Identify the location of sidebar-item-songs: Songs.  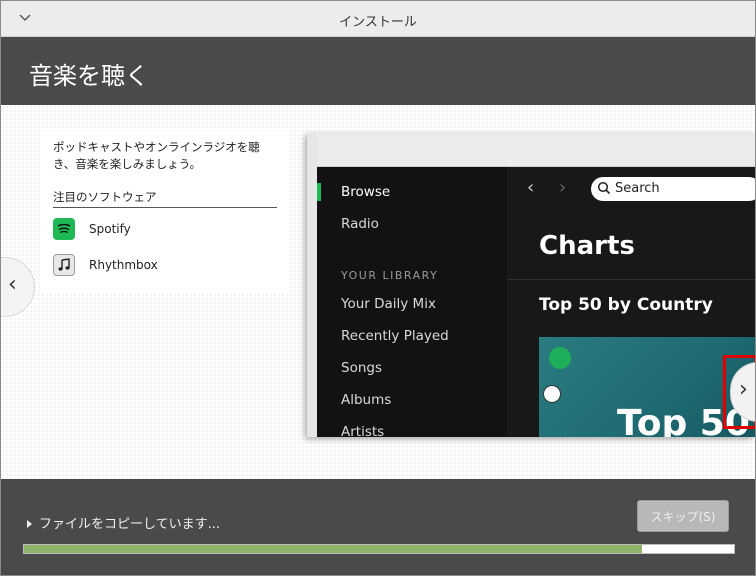
(361, 368).